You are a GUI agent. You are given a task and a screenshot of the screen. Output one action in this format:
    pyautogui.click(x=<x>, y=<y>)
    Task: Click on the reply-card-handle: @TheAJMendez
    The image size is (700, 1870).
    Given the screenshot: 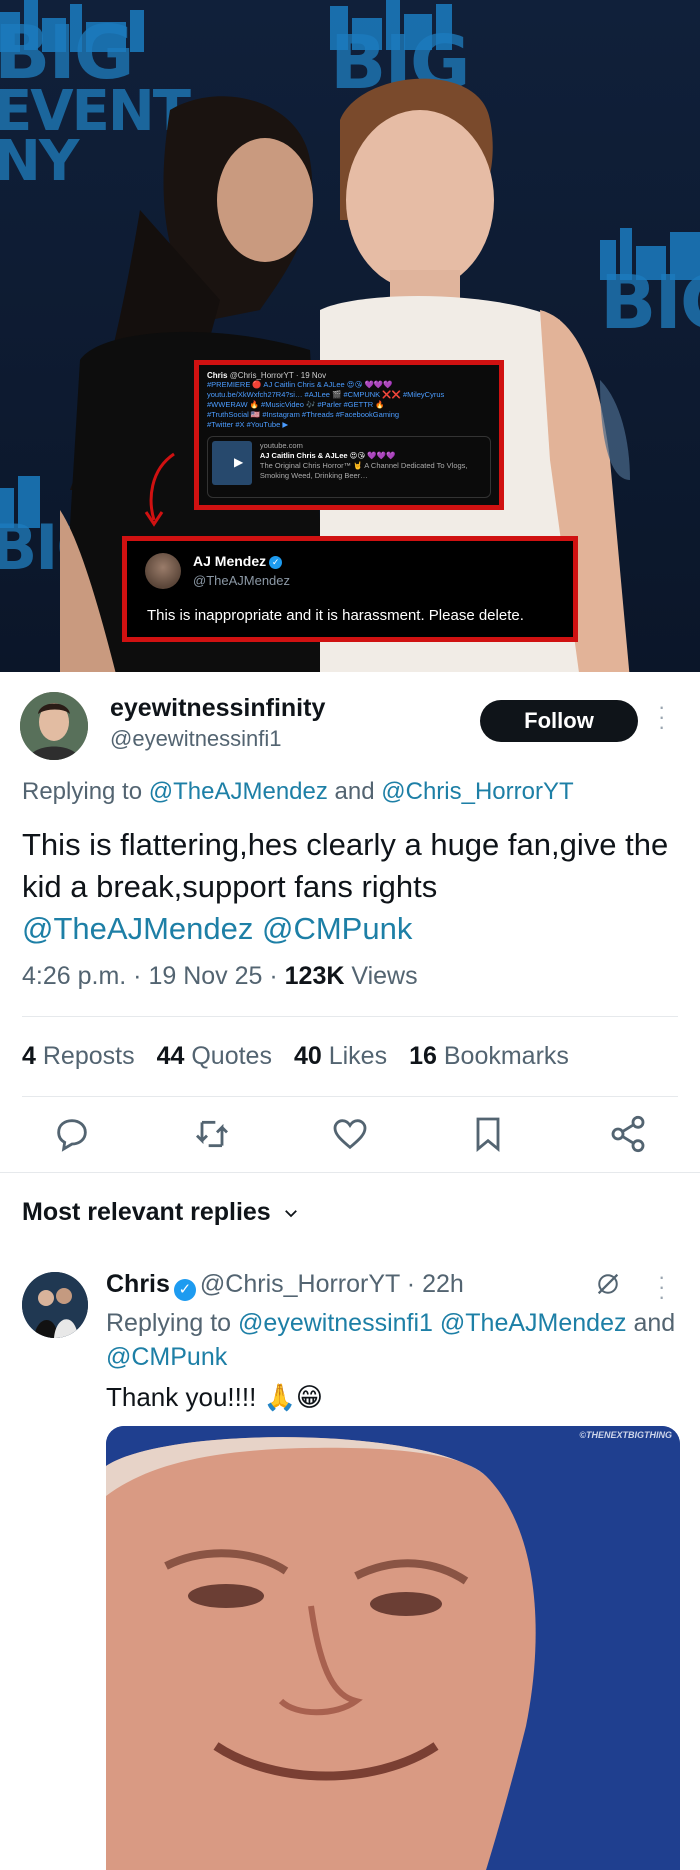 What is the action you would take?
    pyautogui.click(x=242, y=580)
    